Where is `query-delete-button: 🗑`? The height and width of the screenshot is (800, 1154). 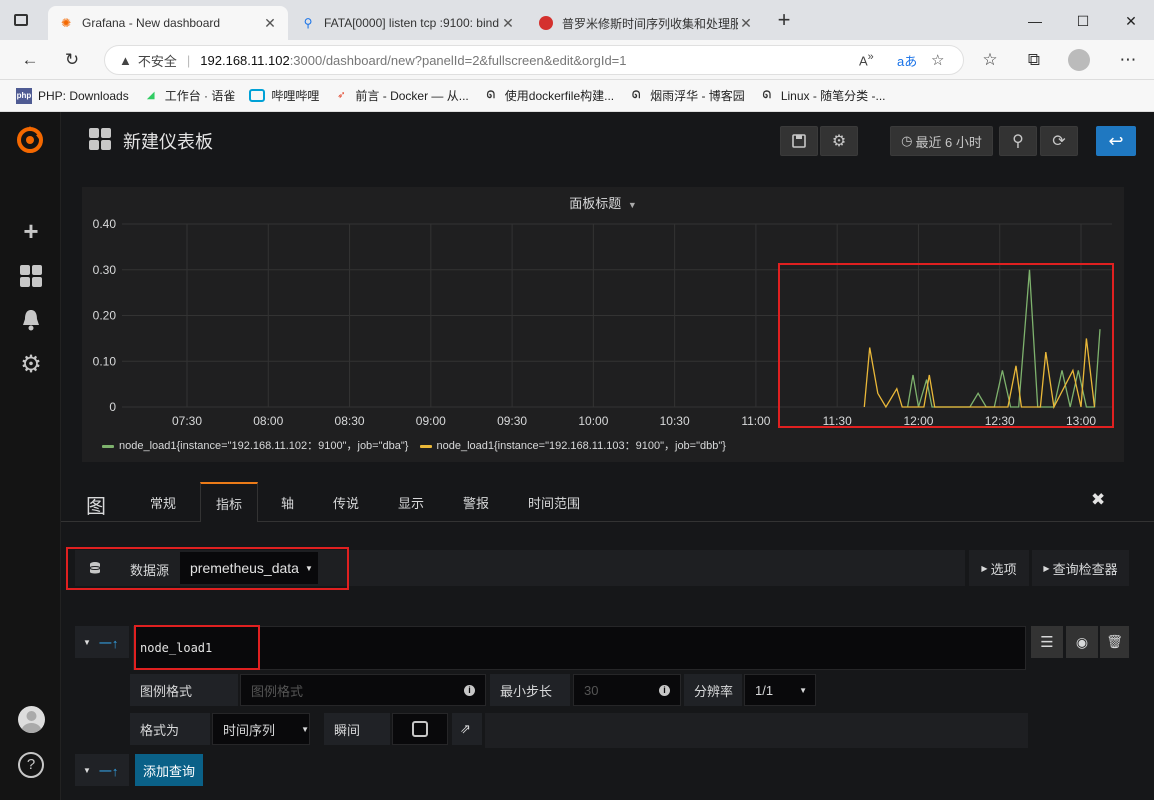 query-delete-button: 🗑 is located at coordinates (1114, 642).